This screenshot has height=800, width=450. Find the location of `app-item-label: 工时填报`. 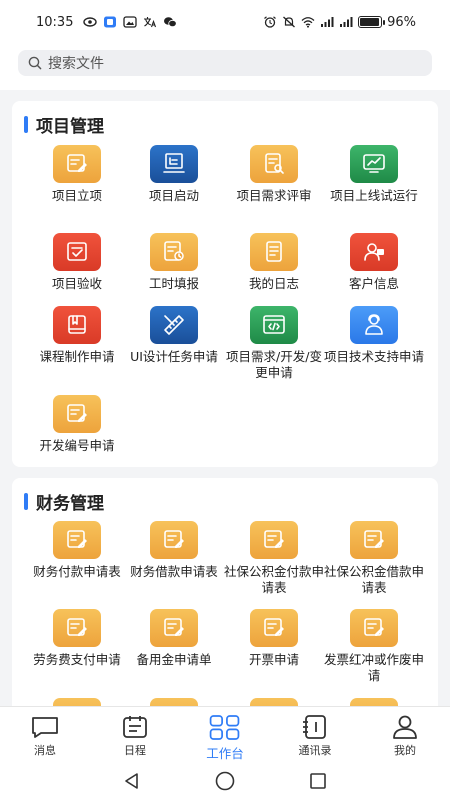

app-item-label: 工时填报 is located at coordinates (173, 283).